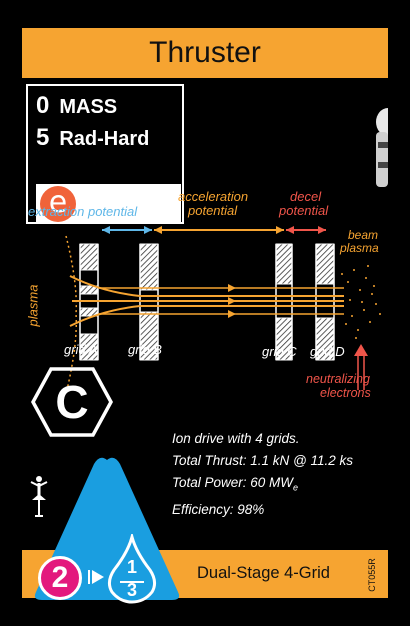 The width and height of the screenshot is (410, 626). Describe the element at coordinates (88, 107) in the screenshot. I see `mass-label: MASS` at that location.